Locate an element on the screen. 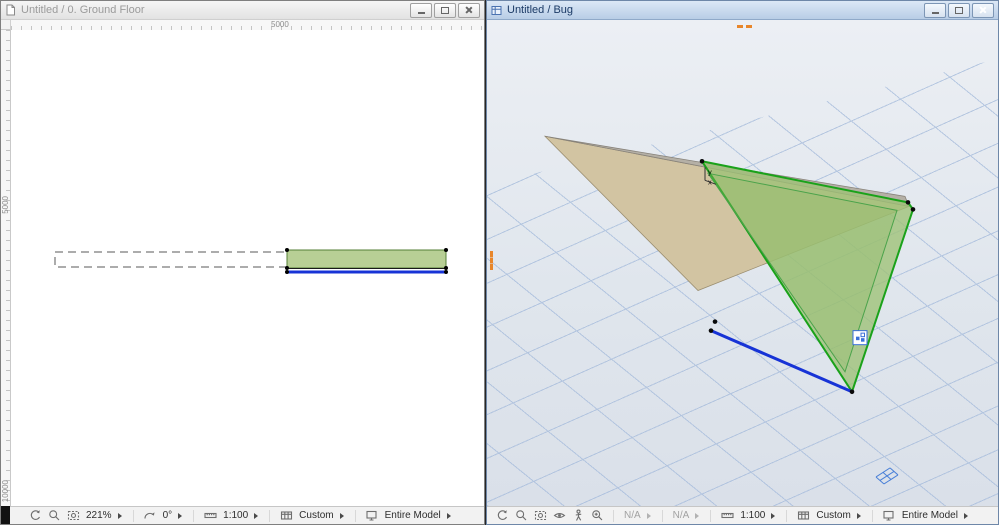 The height and width of the screenshot is (525, 999). wall-plan-selected is located at coordinates (366, 259).